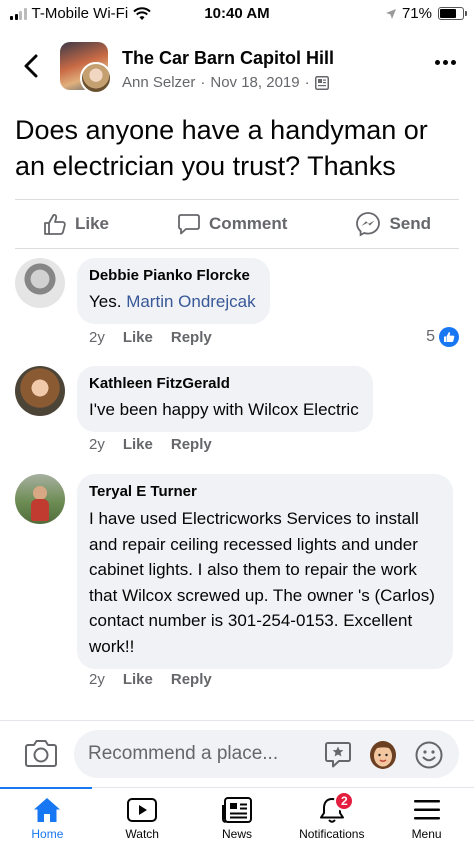 This screenshot has width=474, height=843. What do you see at coordinates (190, 301) in the screenshot?
I see `mention-link: Martin Ondrejcak` at bounding box center [190, 301].